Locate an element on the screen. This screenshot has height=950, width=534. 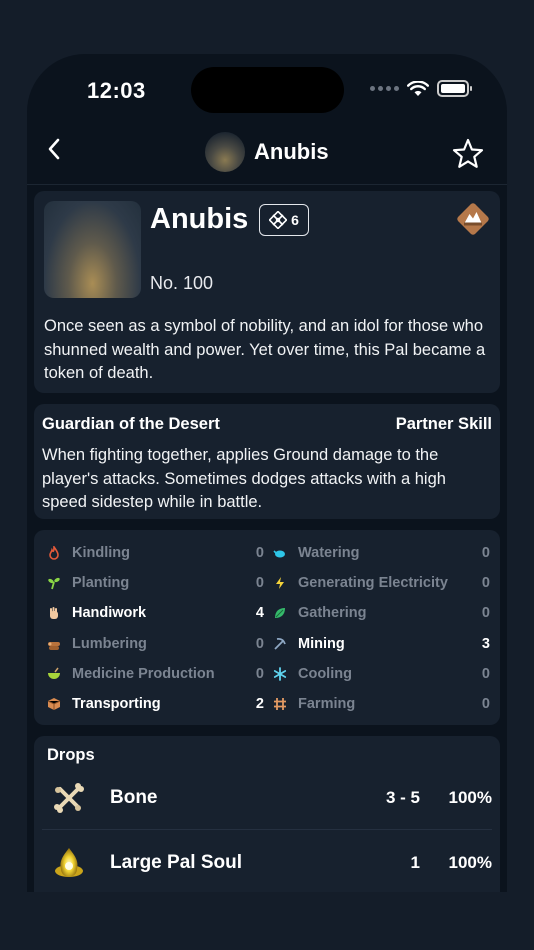
snowflake-icon is located at coordinates (280, 674).